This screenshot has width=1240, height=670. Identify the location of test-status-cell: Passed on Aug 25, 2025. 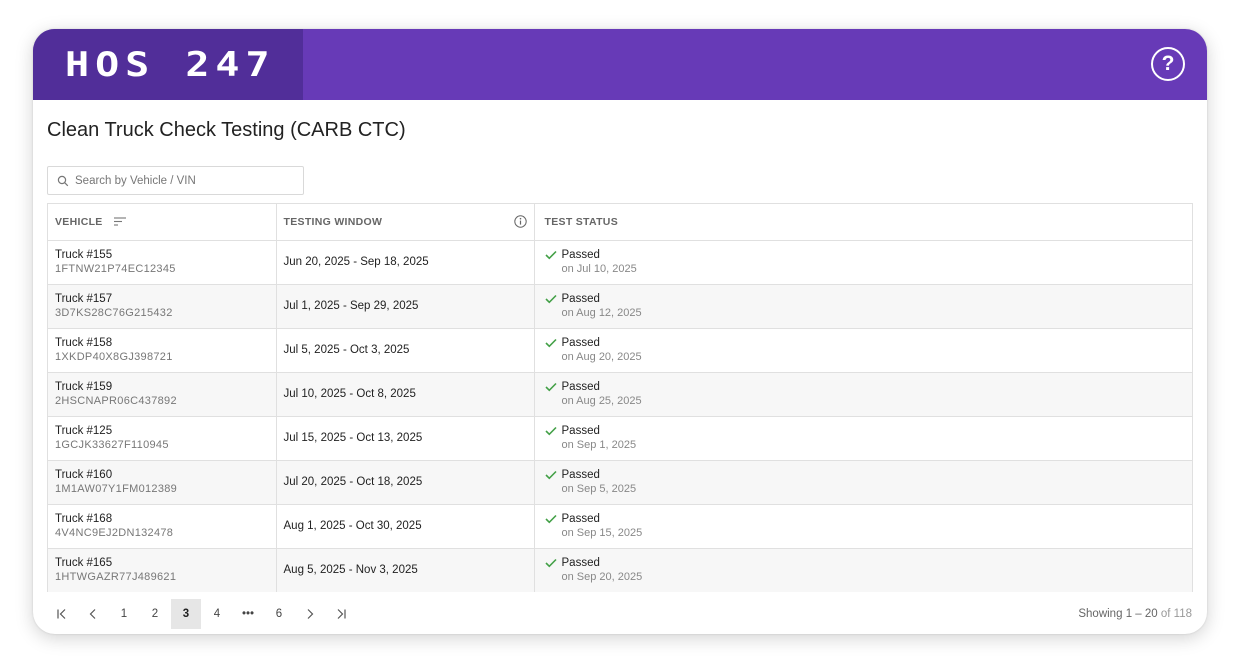
(863, 394).